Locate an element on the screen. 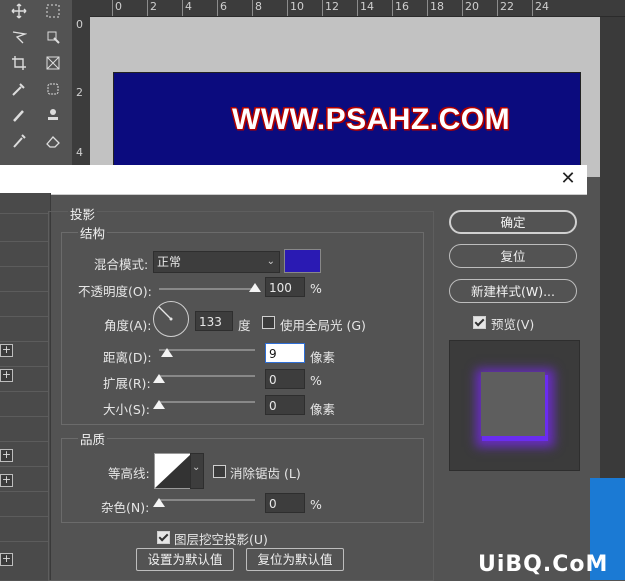  drop-shadow-title: 投影 is located at coordinates (83, 213).